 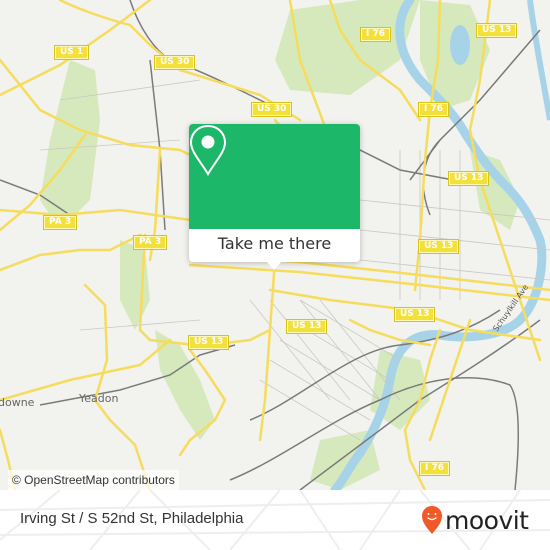 What do you see at coordinates (70, 145) in the screenshot?
I see `park-cobbs-creek-north` at bounding box center [70, 145].